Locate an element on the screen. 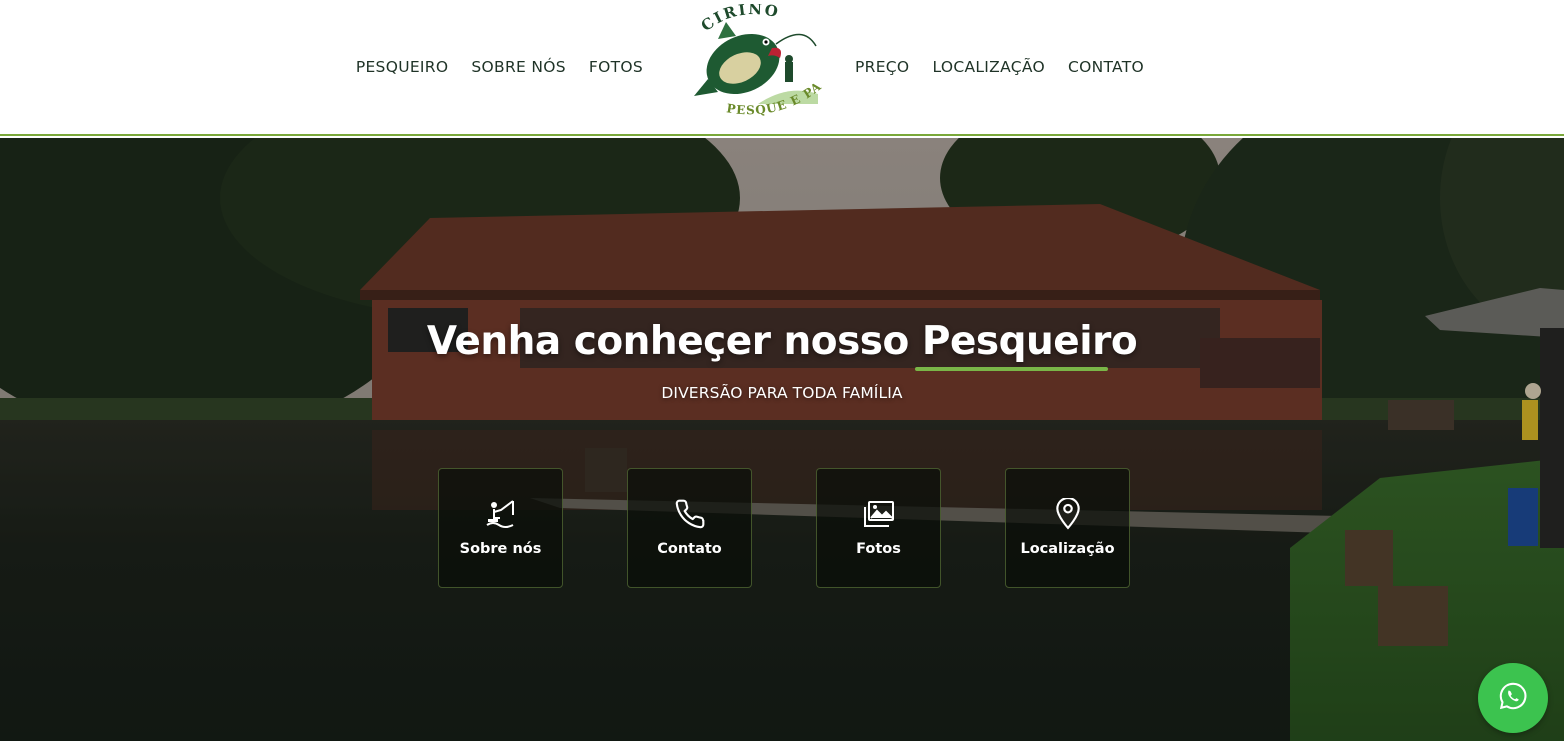  quick-links: Sobre nós Contato Fotos Localização is located at coordinates (784, 528).